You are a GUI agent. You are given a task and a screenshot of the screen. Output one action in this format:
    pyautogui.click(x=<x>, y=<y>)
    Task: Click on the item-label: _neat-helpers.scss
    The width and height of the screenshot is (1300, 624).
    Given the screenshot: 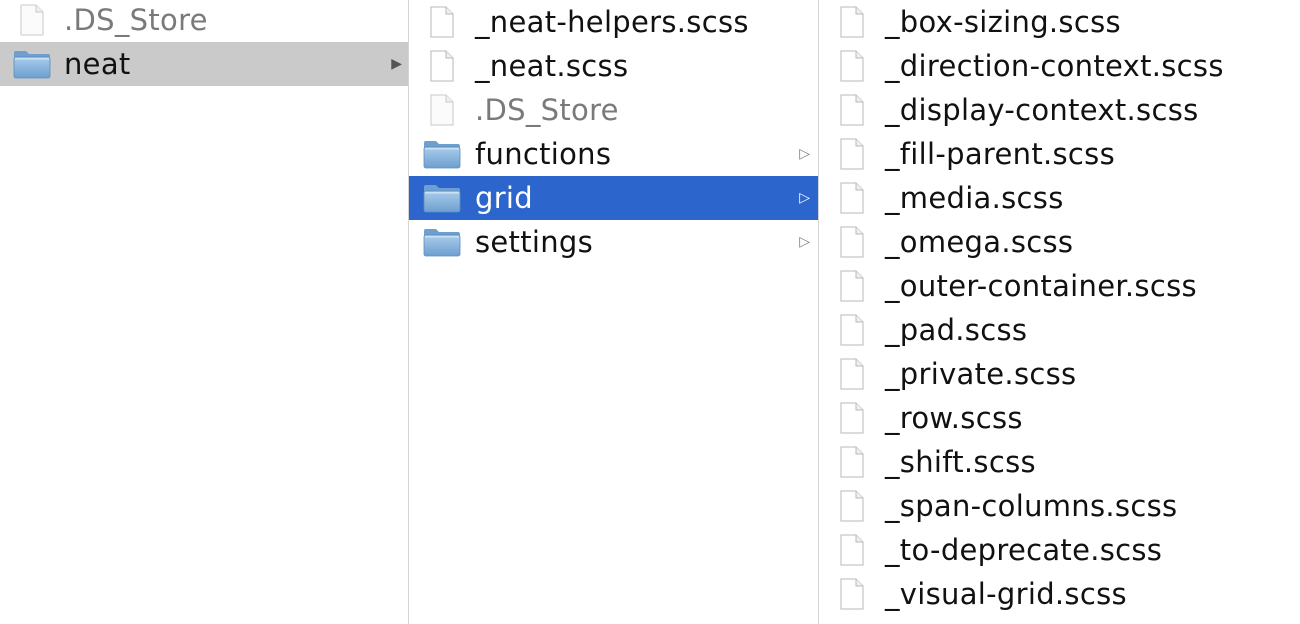 What is the action you would take?
    pyautogui.click(x=612, y=22)
    